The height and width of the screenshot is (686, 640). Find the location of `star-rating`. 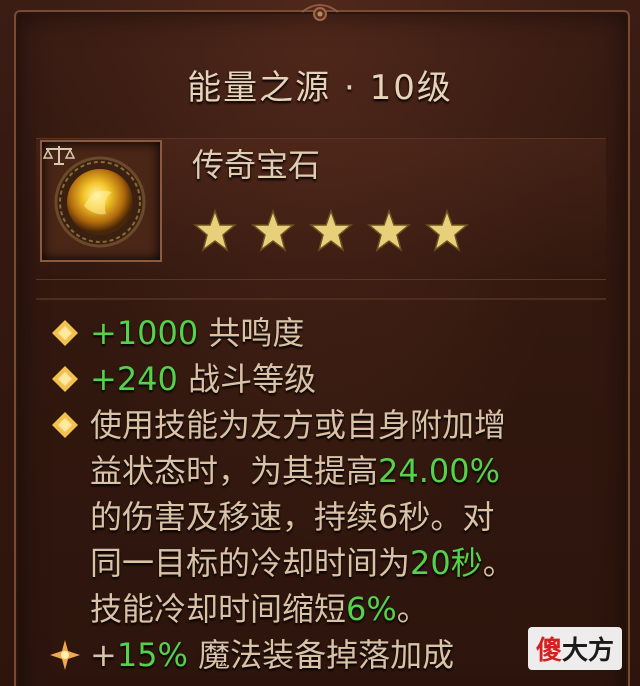

star-rating is located at coordinates (331, 233).